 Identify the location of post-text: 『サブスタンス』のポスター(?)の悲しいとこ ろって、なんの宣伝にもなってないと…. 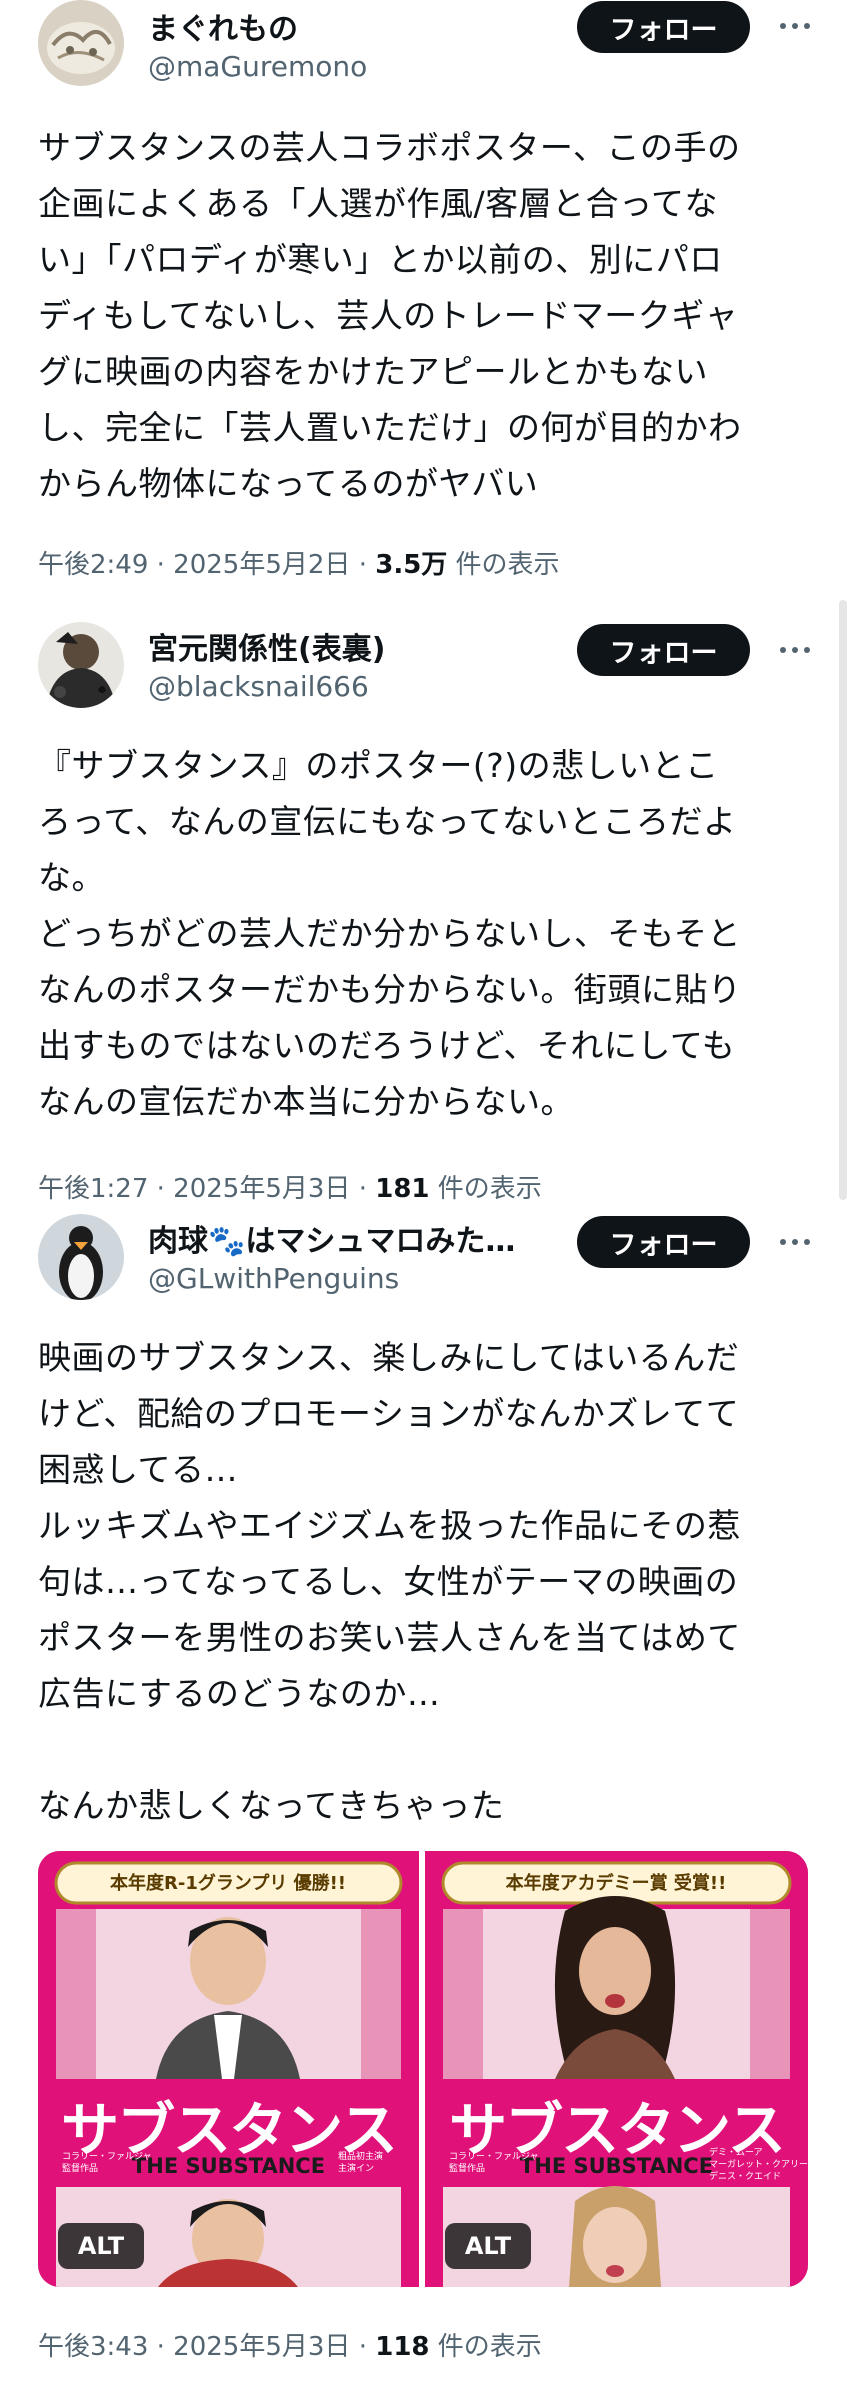
(390, 933).